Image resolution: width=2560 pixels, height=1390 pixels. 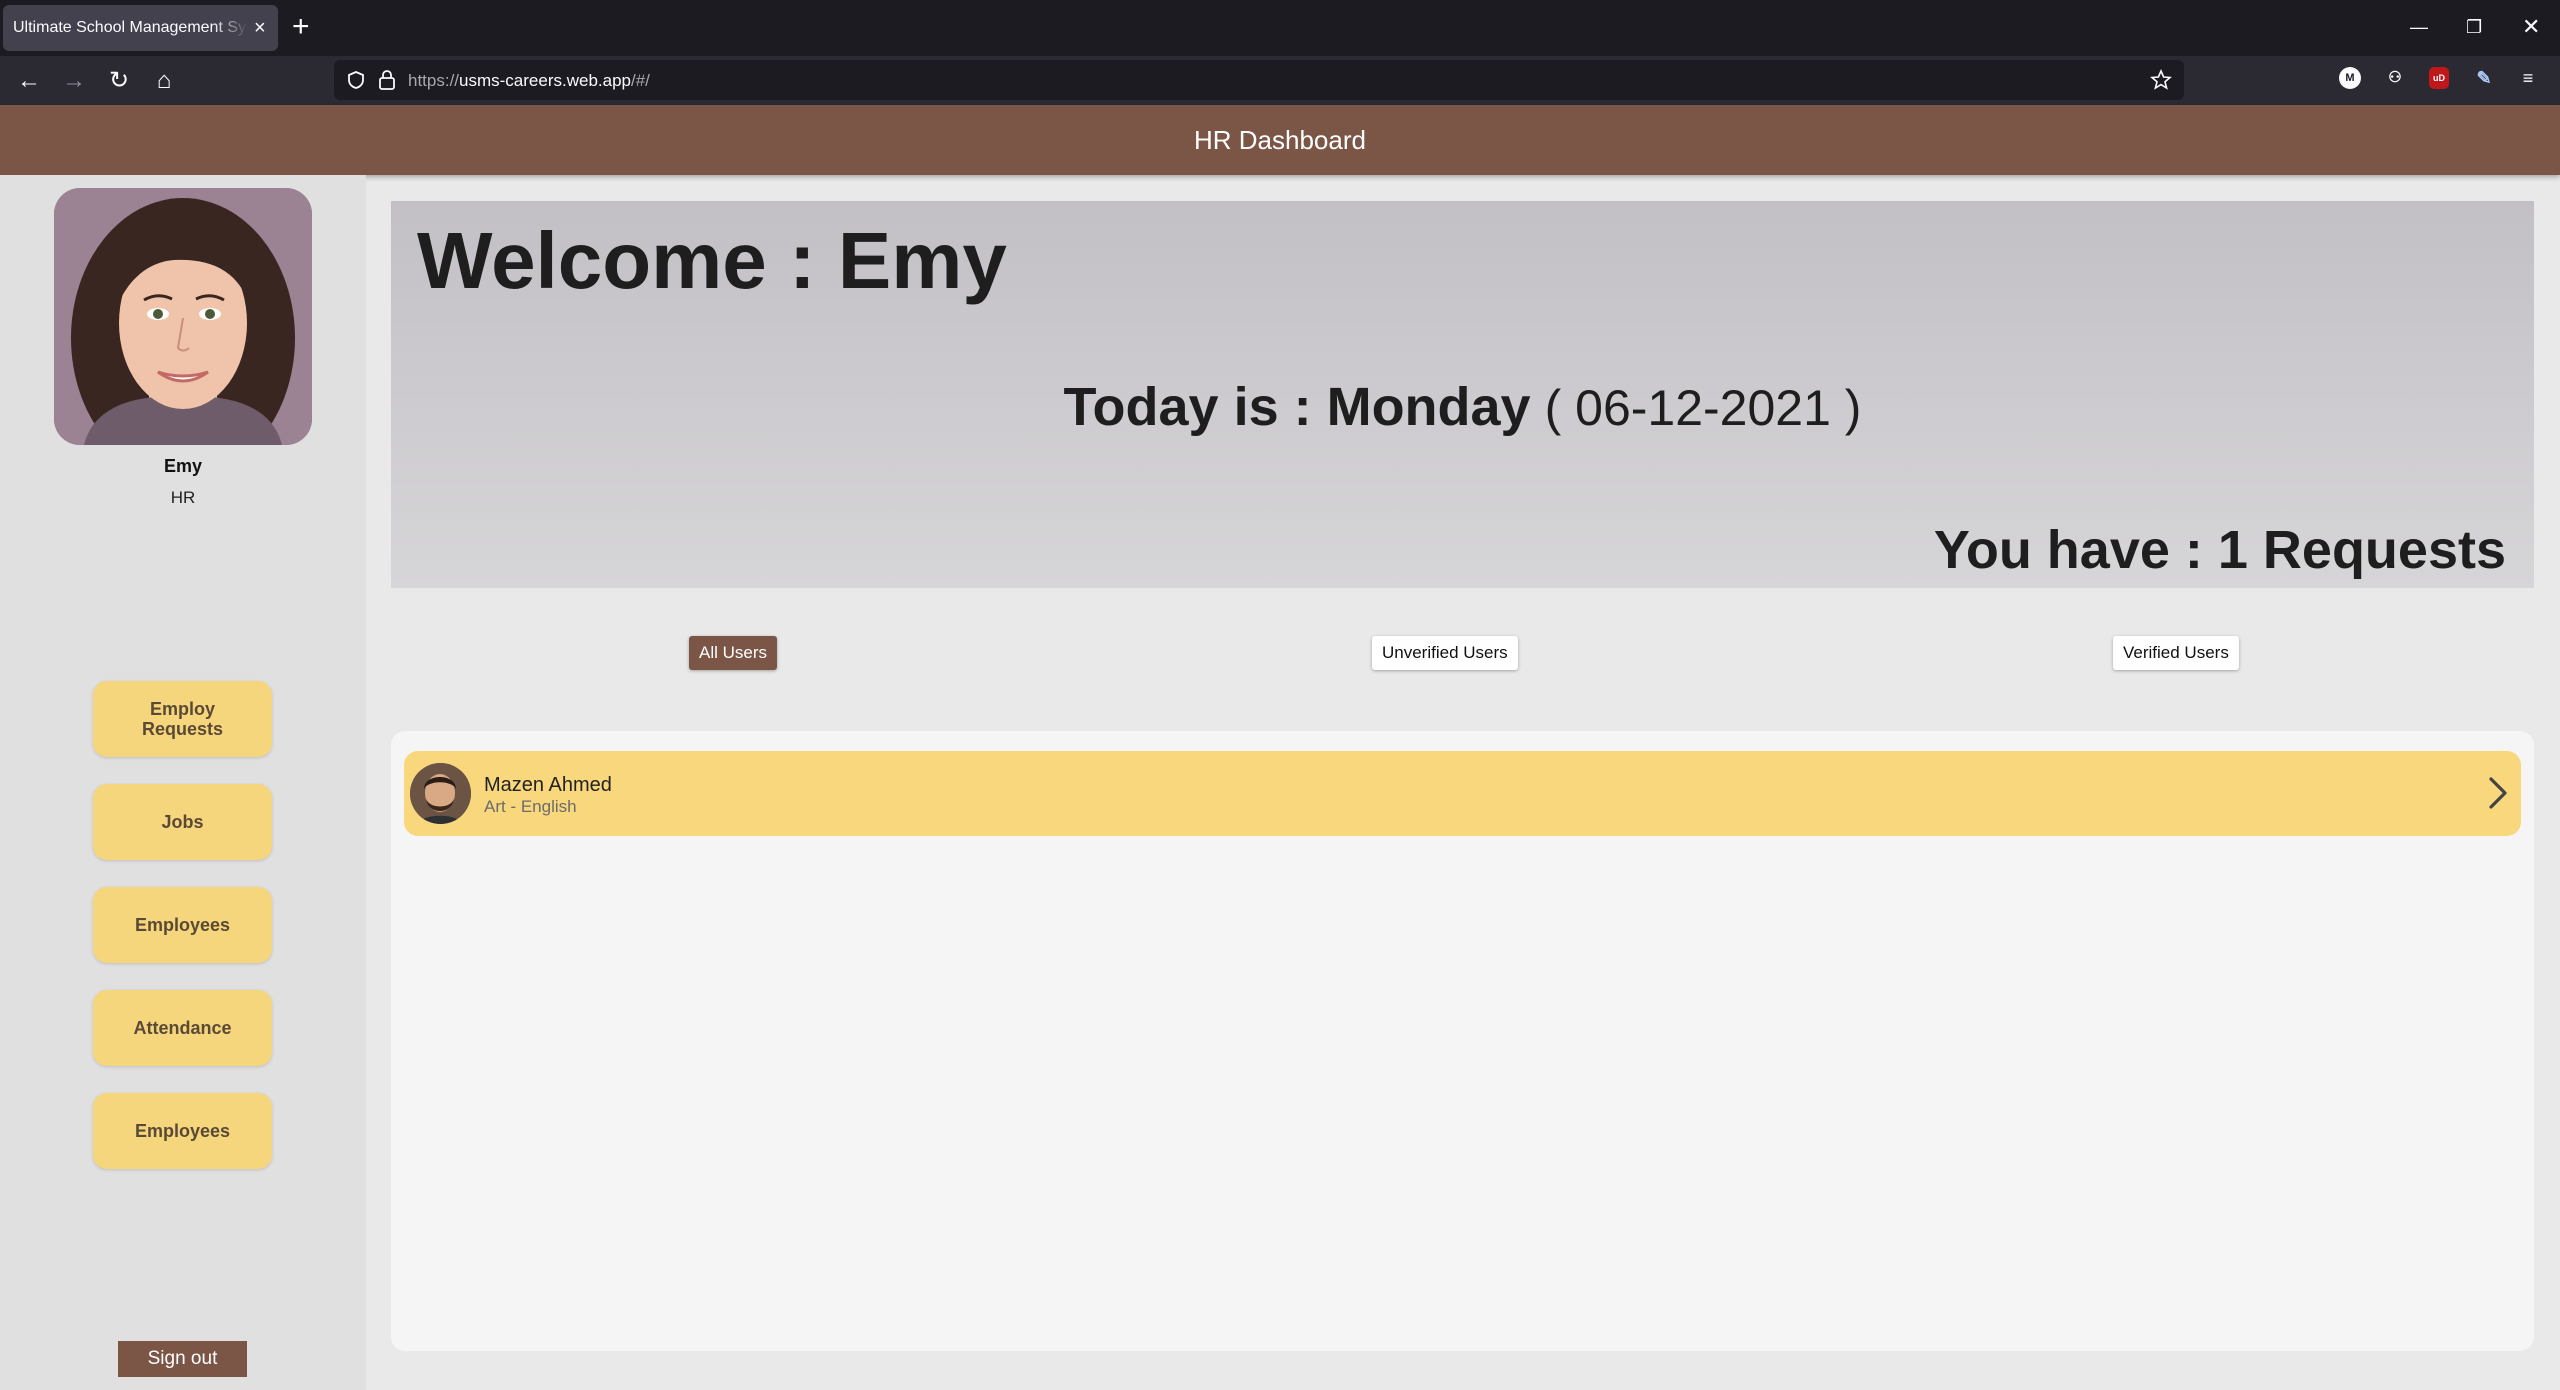 What do you see at coordinates (182, 1359) in the screenshot?
I see `sign-out-button: Sign out` at bounding box center [182, 1359].